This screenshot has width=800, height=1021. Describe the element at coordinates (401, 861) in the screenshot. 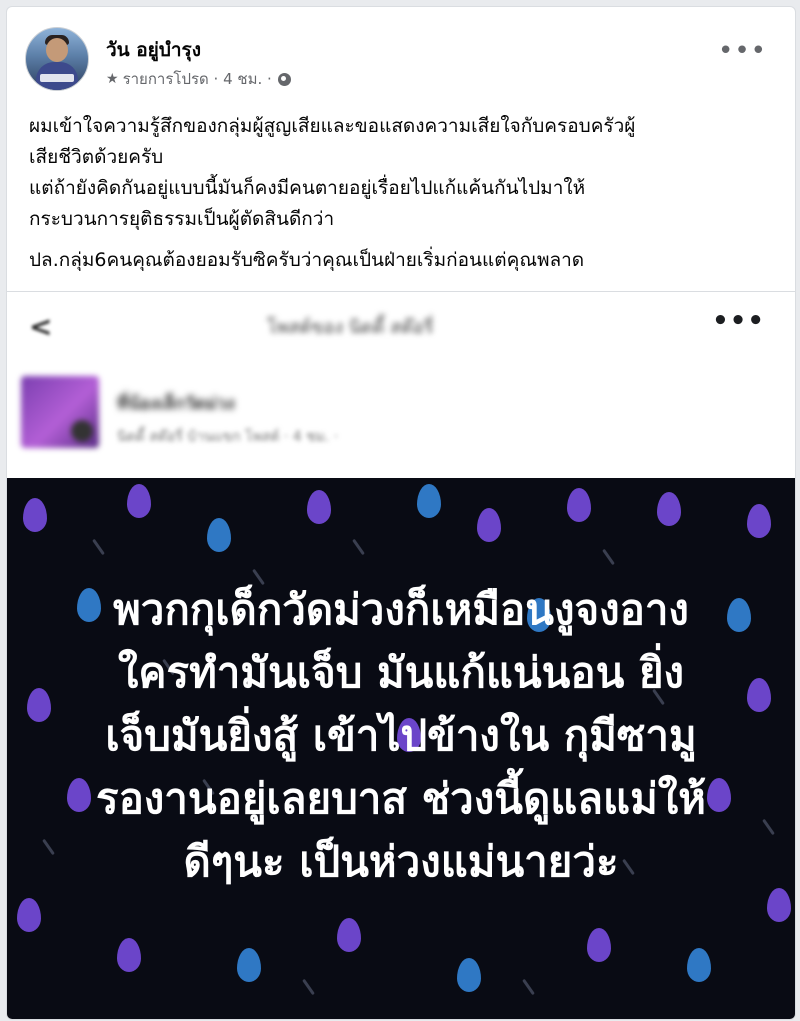

I see `caption-line: ดีๆนะ เป็นห่วงแม่นายว่ะ` at that location.